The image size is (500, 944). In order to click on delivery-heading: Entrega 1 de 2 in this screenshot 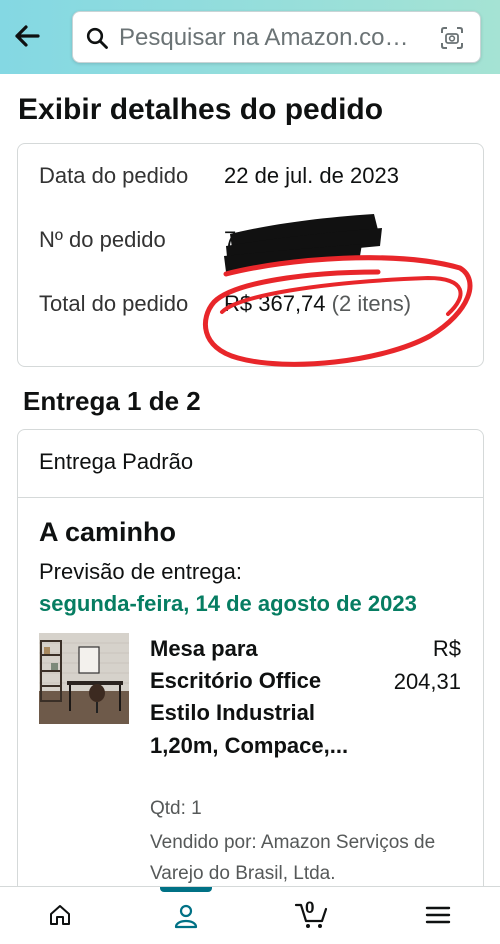, I will do `click(112, 401)`.